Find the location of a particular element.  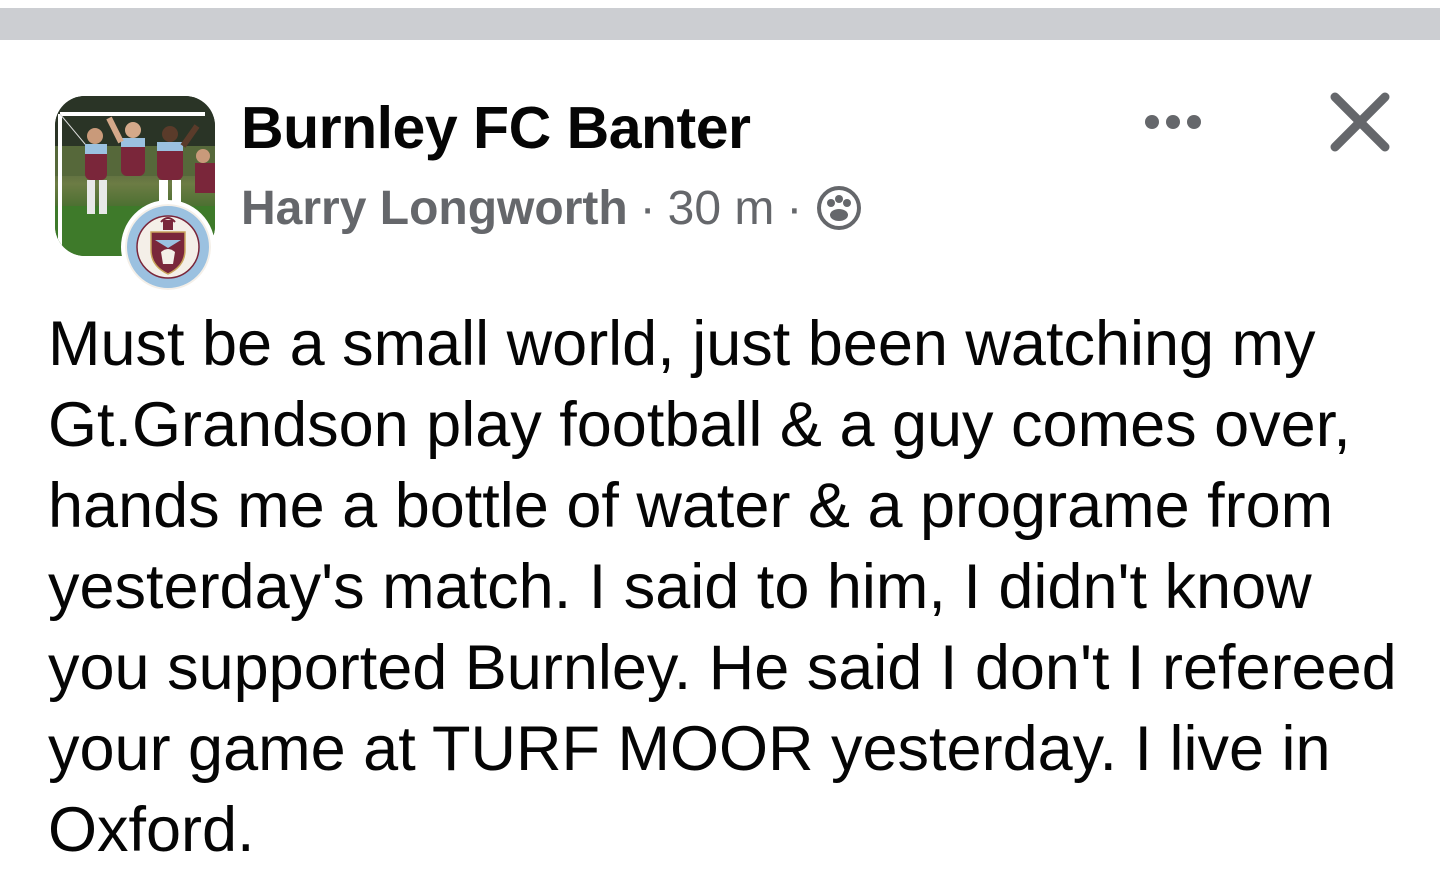

more-options-icon is located at coordinates (1173, 122).